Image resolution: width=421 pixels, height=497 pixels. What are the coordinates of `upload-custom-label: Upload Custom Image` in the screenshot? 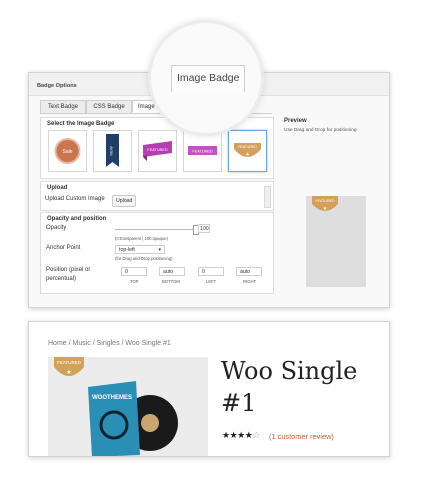 It's located at (75, 199).